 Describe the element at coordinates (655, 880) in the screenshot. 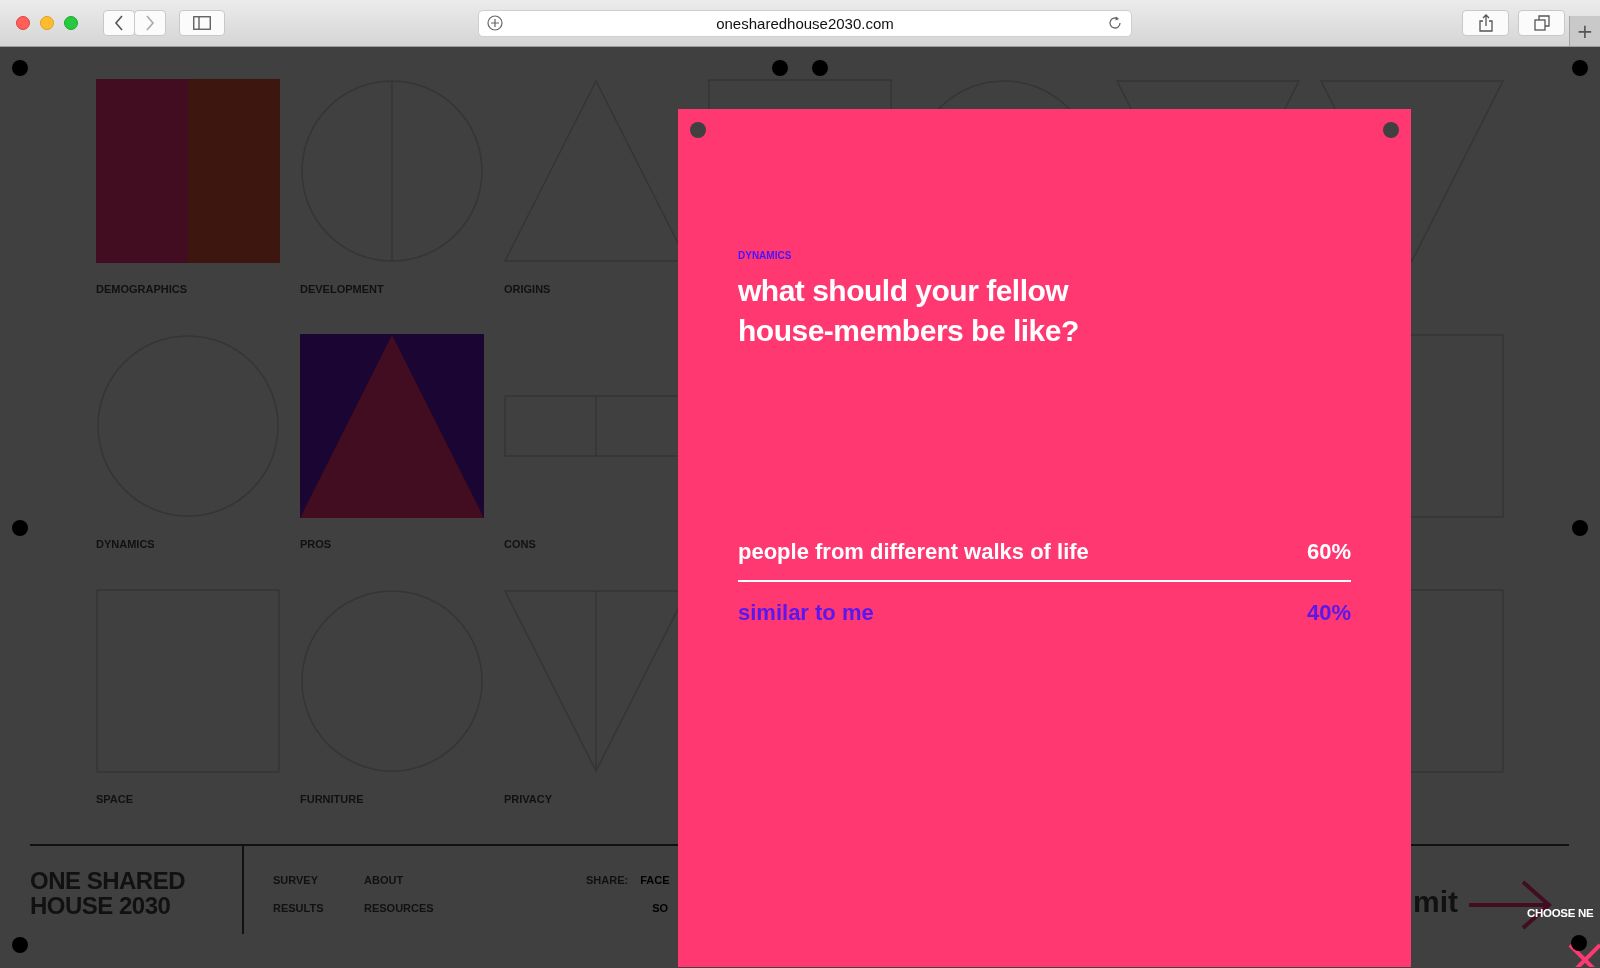

I see `share-link: FACE` at that location.